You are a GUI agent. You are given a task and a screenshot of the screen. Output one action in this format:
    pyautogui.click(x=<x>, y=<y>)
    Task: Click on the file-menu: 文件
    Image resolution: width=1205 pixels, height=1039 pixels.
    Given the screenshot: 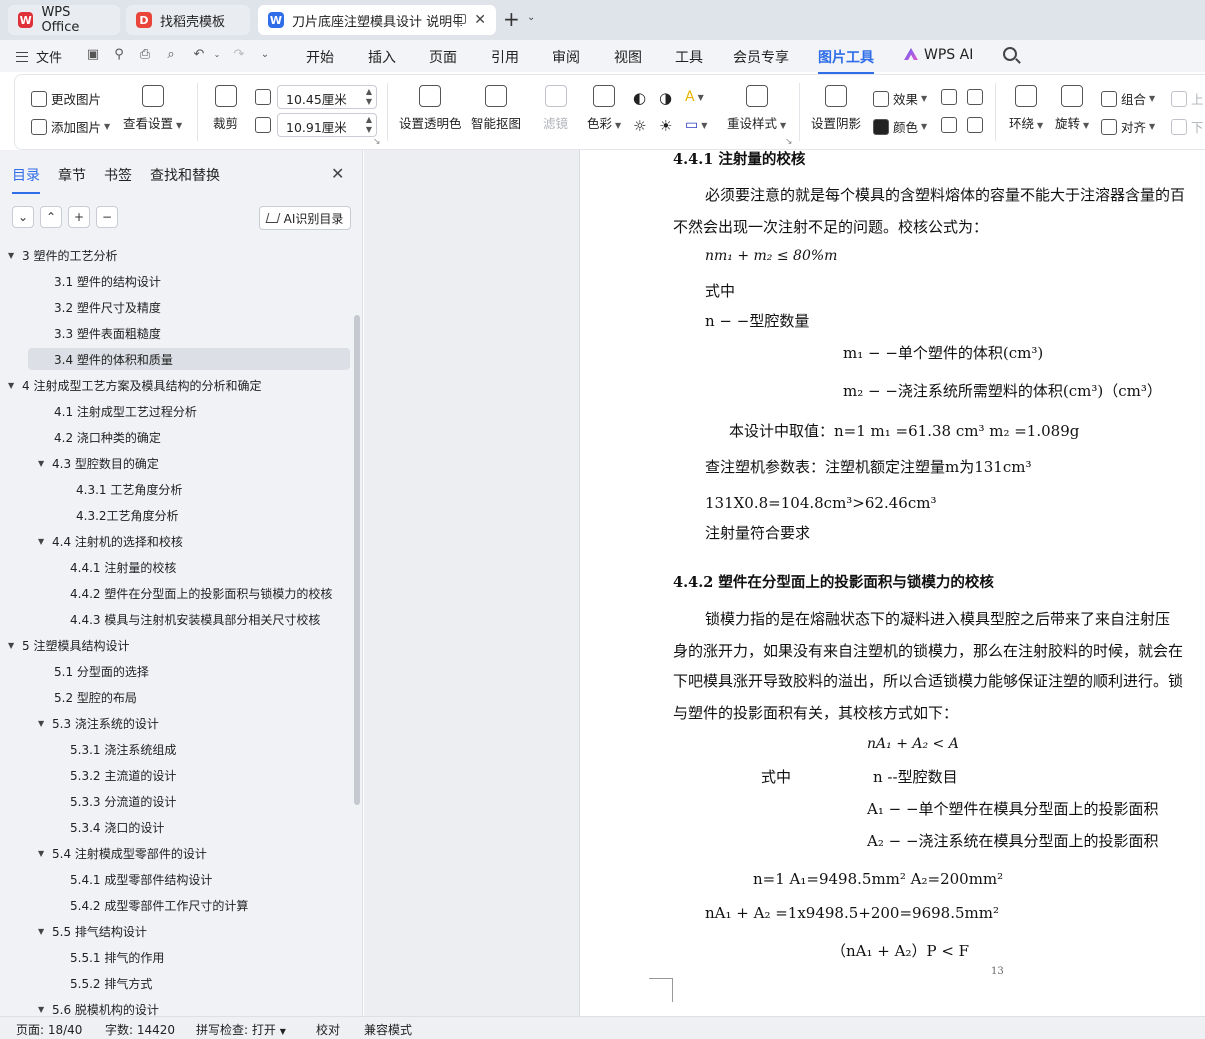 What is the action you would take?
    pyautogui.click(x=39, y=56)
    